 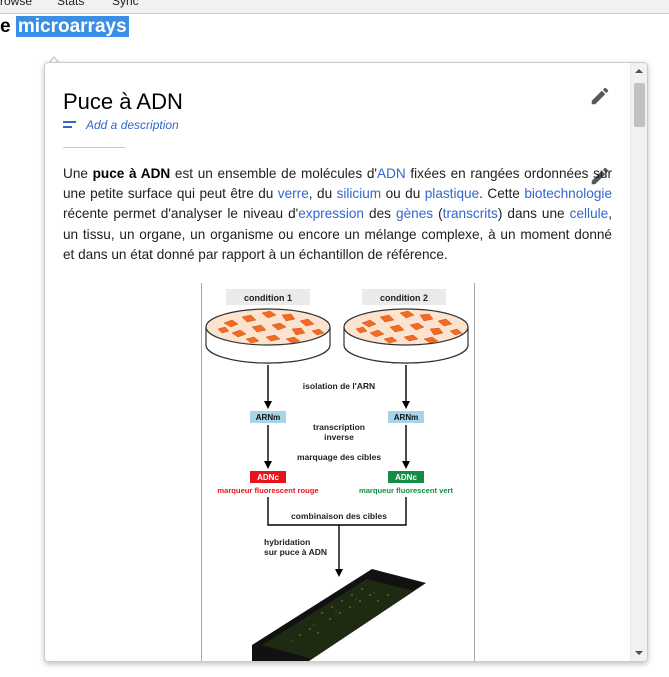 I want to click on add-description-row: Add a description, so click(x=121, y=125).